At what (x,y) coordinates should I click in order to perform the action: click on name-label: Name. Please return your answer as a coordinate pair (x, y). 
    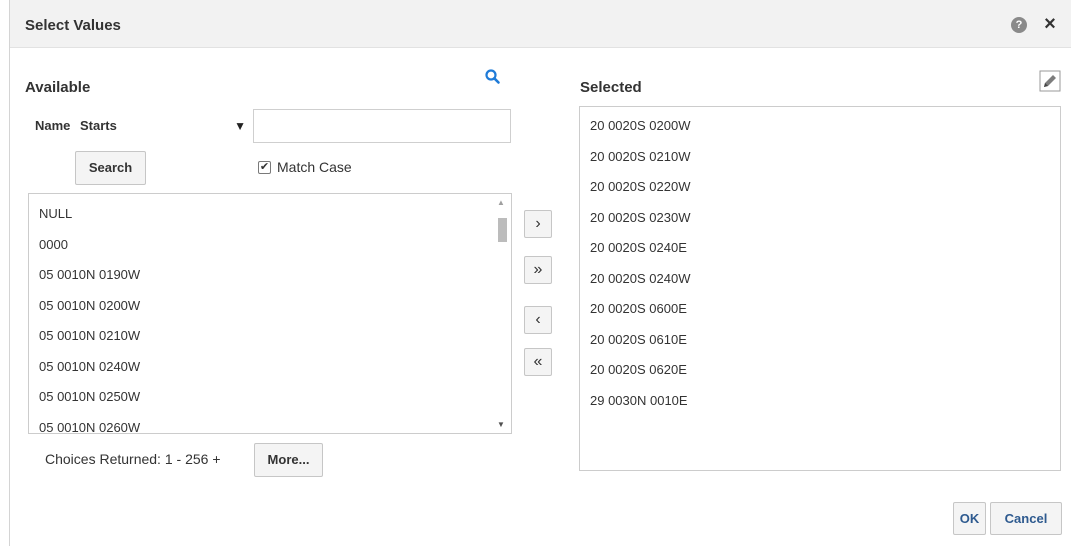
    Looking at the image, I should click on (53, 125).